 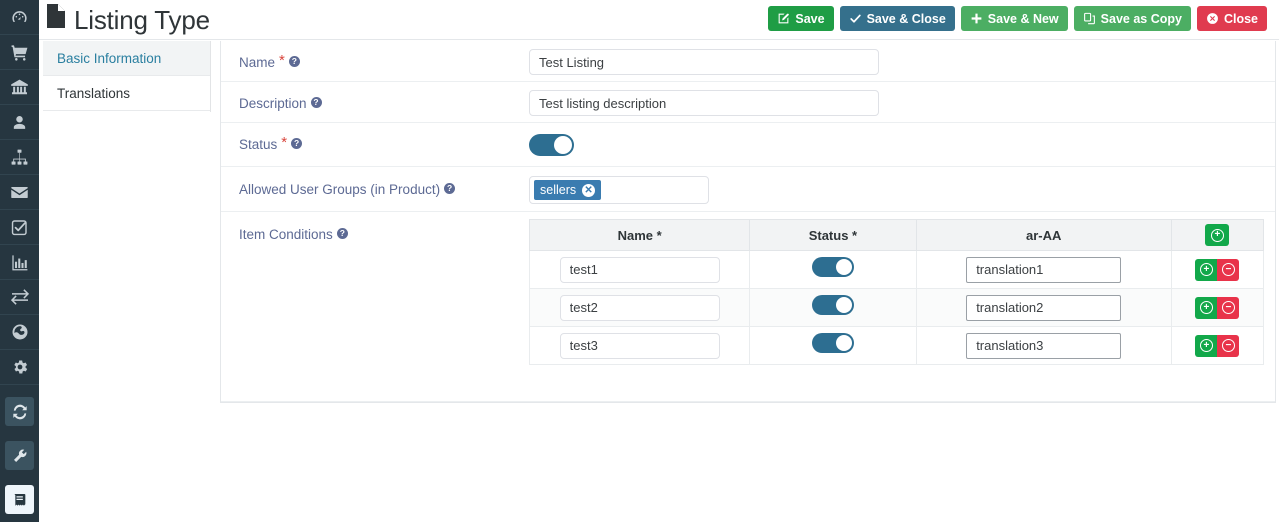 What do you see at coordinates (1228, 307) in the screenshot?
I see `remove-row-button-2: −` at bounding box center [1228, 307].